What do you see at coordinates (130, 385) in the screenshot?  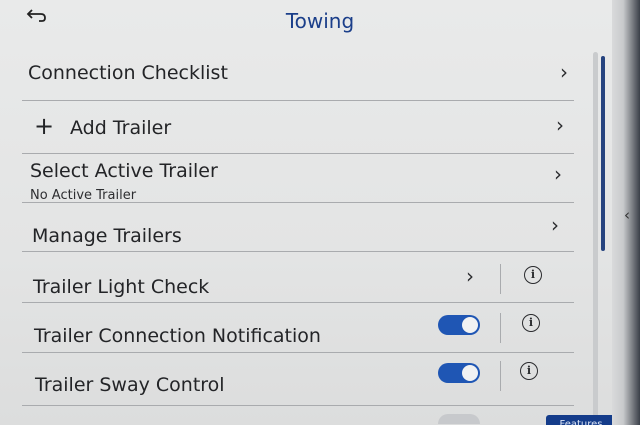 I see `row-label: Trailer Sway Control` at bounding box center [130, 385].